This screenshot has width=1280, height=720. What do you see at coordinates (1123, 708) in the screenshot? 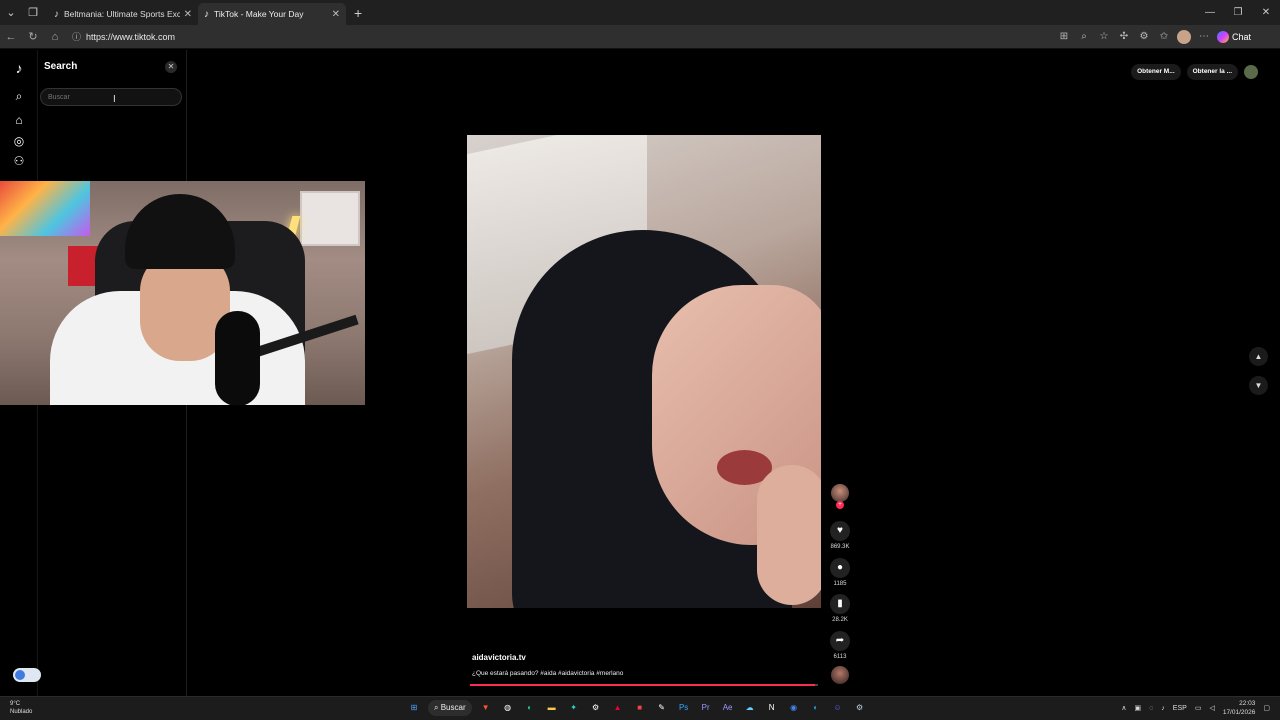
I see `tray-overflow-chevron-icon: ∧` at bounding box center [1123, 708].